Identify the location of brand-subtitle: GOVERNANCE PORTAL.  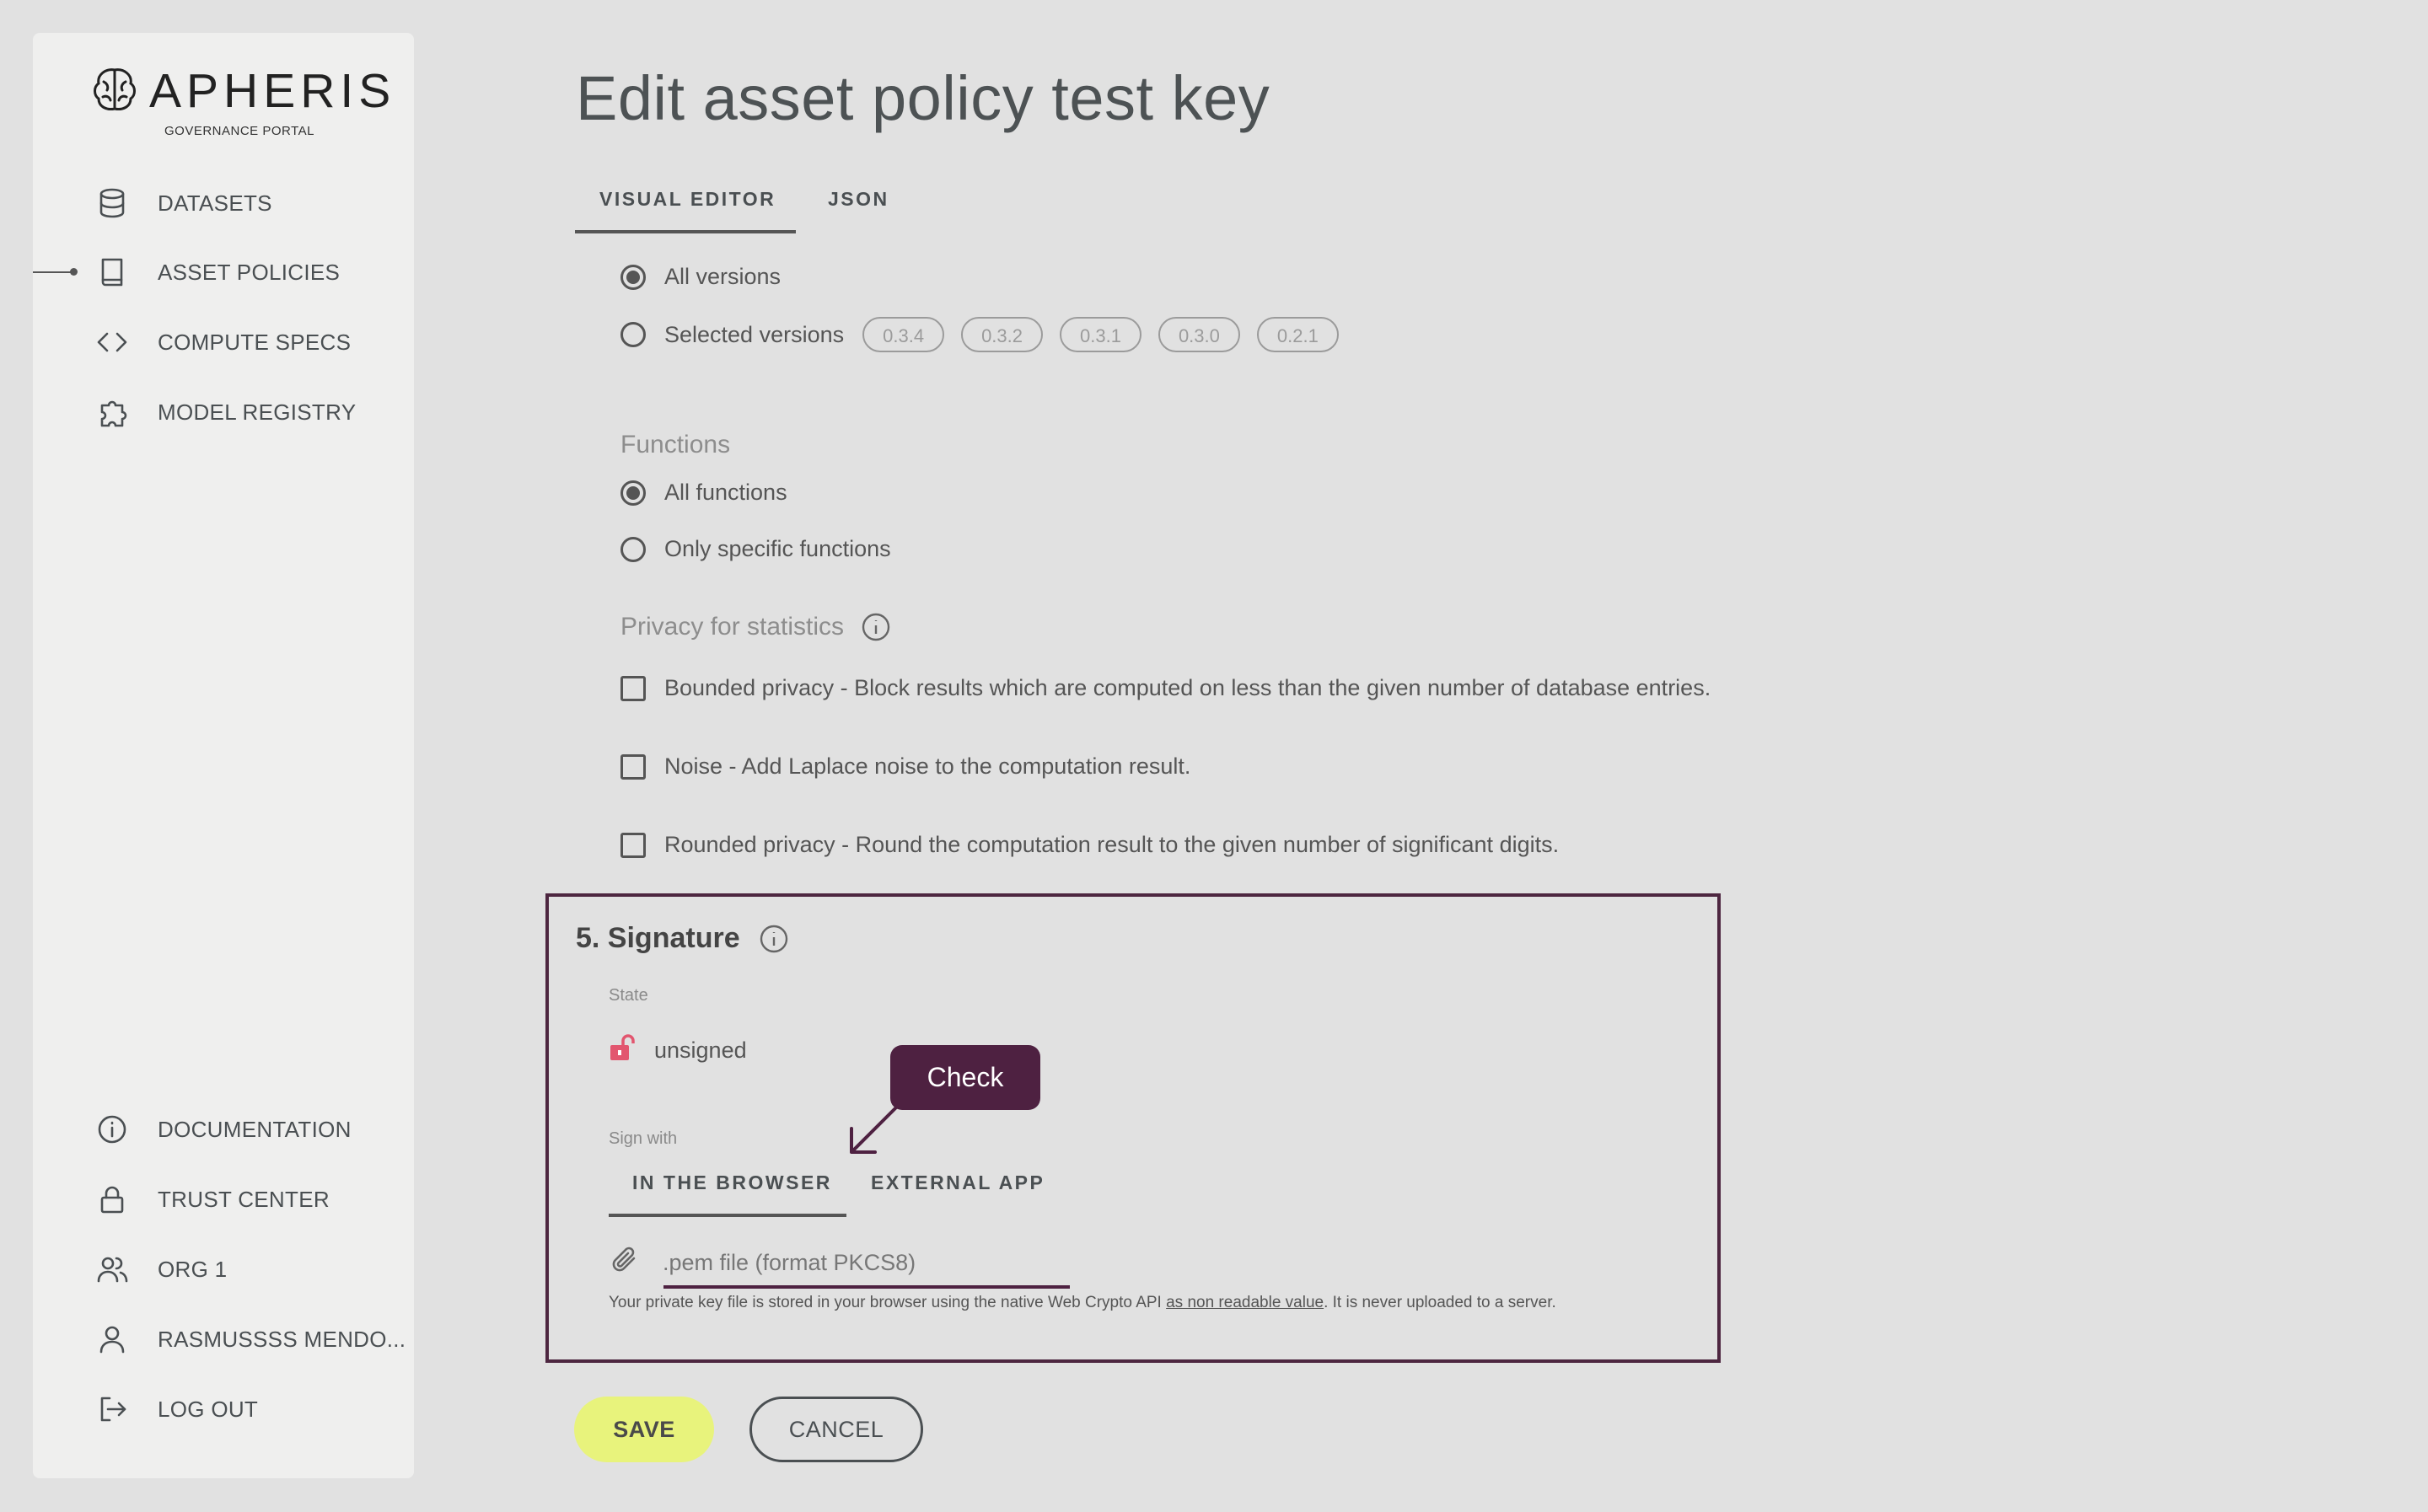
(239, 131).